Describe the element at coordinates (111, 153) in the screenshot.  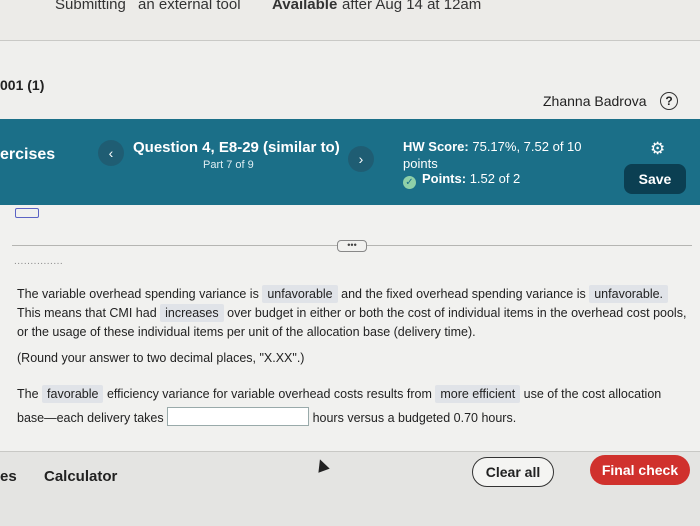
I see `previous-question-button: ‹` at that location.